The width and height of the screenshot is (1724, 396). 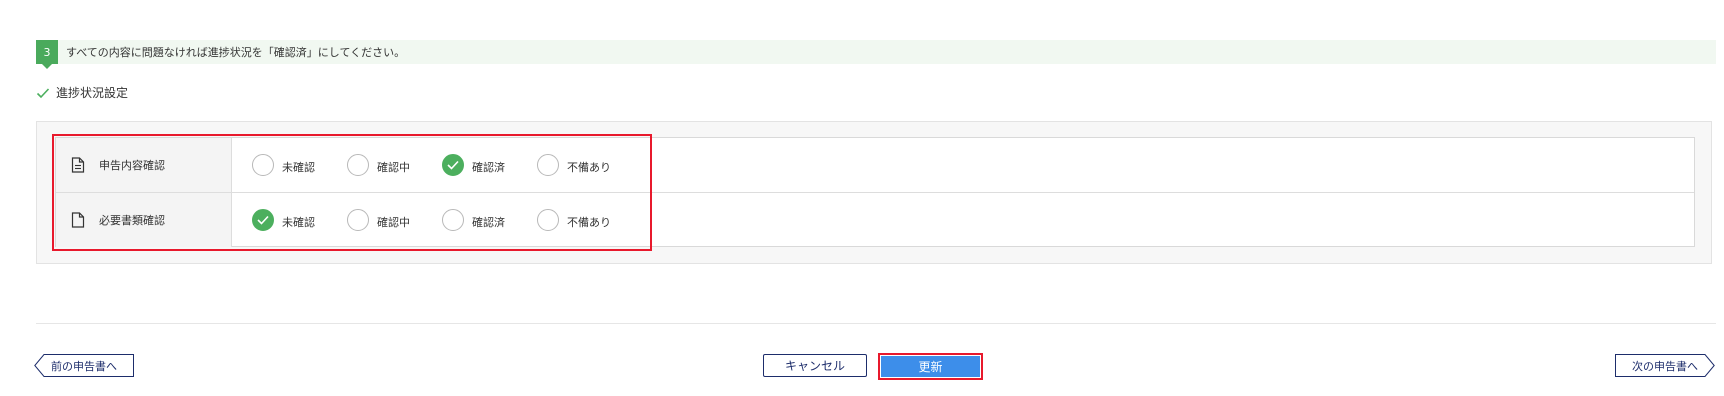 I want to click on next-declaration-button: 次の申告書へ, so click(x=1665, y=365).